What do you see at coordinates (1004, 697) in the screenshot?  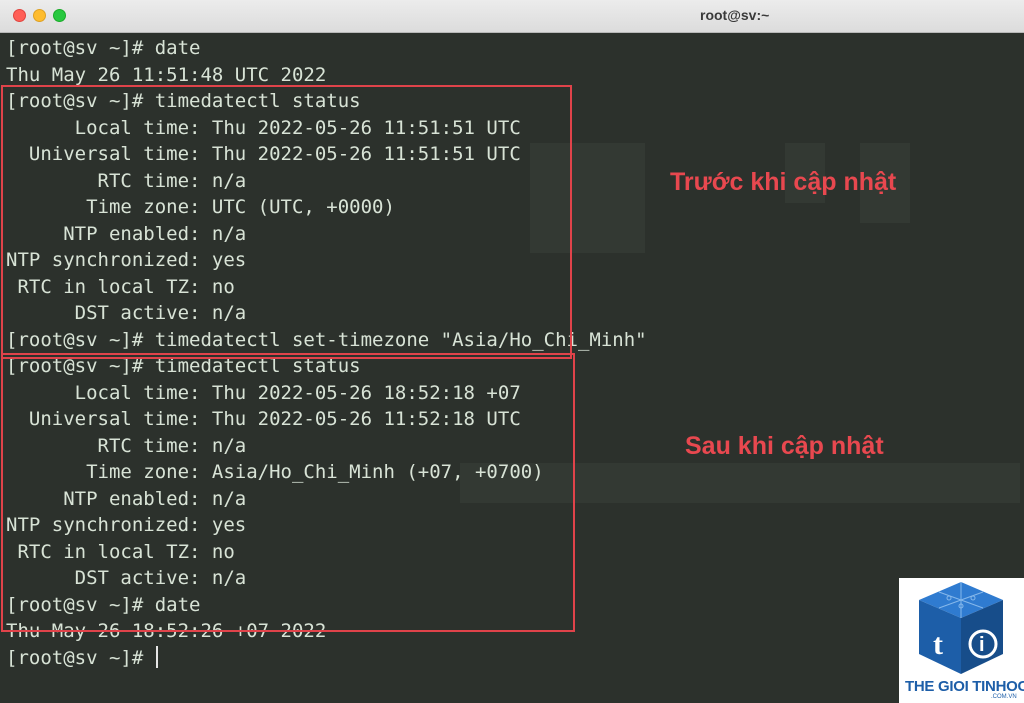 I see `brand-domain: .COM.VN` at bounding box center [1004, 697].